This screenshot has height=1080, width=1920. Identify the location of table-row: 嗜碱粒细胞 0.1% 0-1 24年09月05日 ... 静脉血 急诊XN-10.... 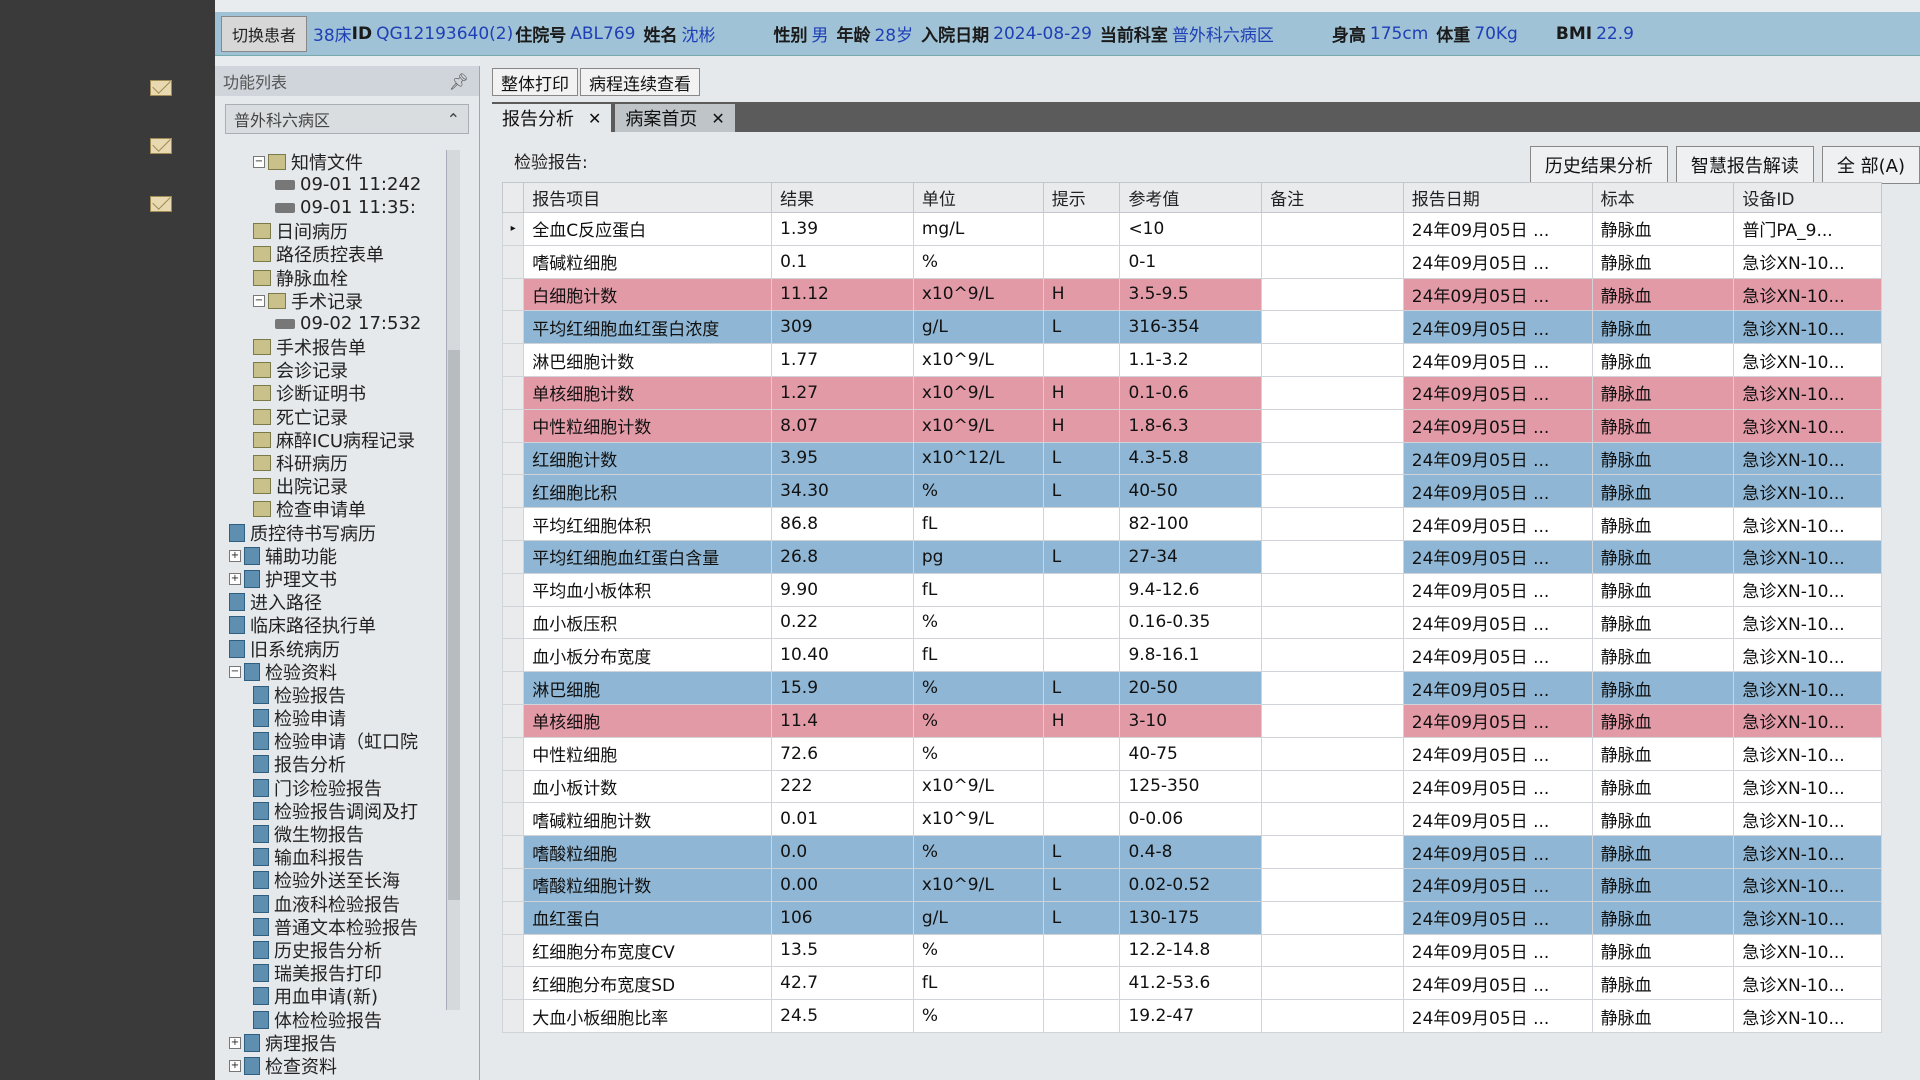
(1191, 261).